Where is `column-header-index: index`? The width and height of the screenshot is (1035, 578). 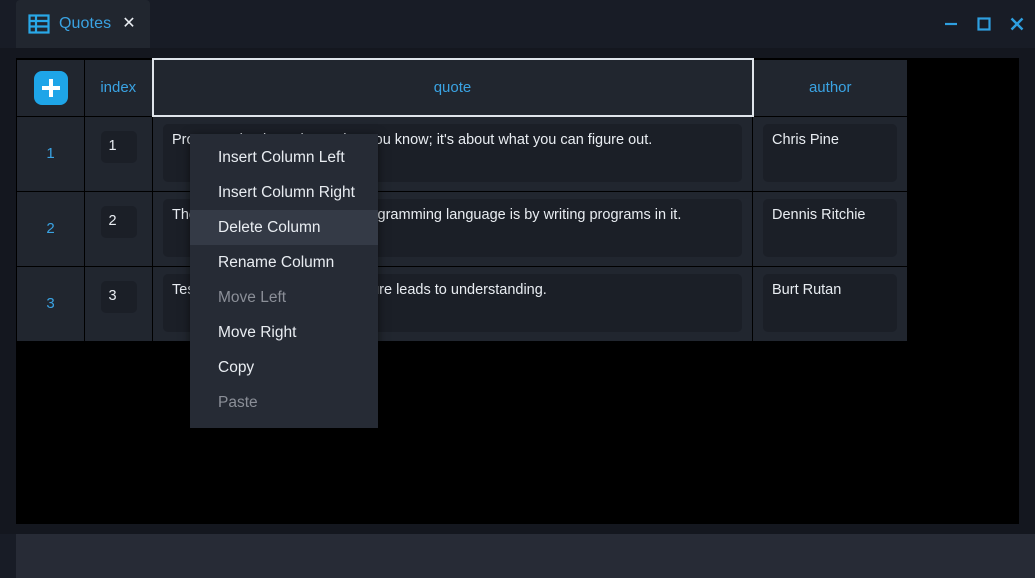 column-header-index: index is located at coordinates (118, 87).